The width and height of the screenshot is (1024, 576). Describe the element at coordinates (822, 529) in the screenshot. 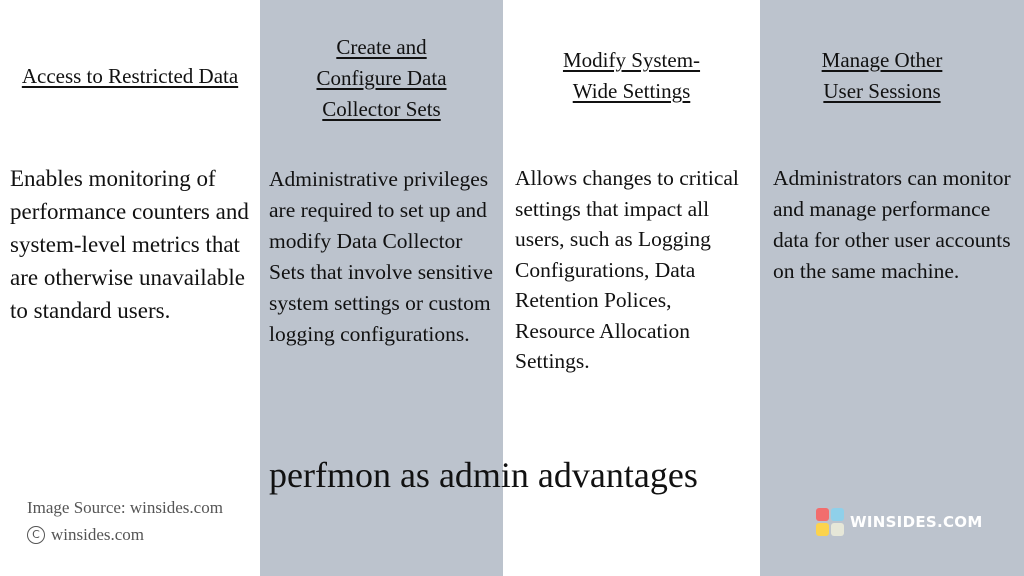

I see `logo-tile-yellow` at that location.